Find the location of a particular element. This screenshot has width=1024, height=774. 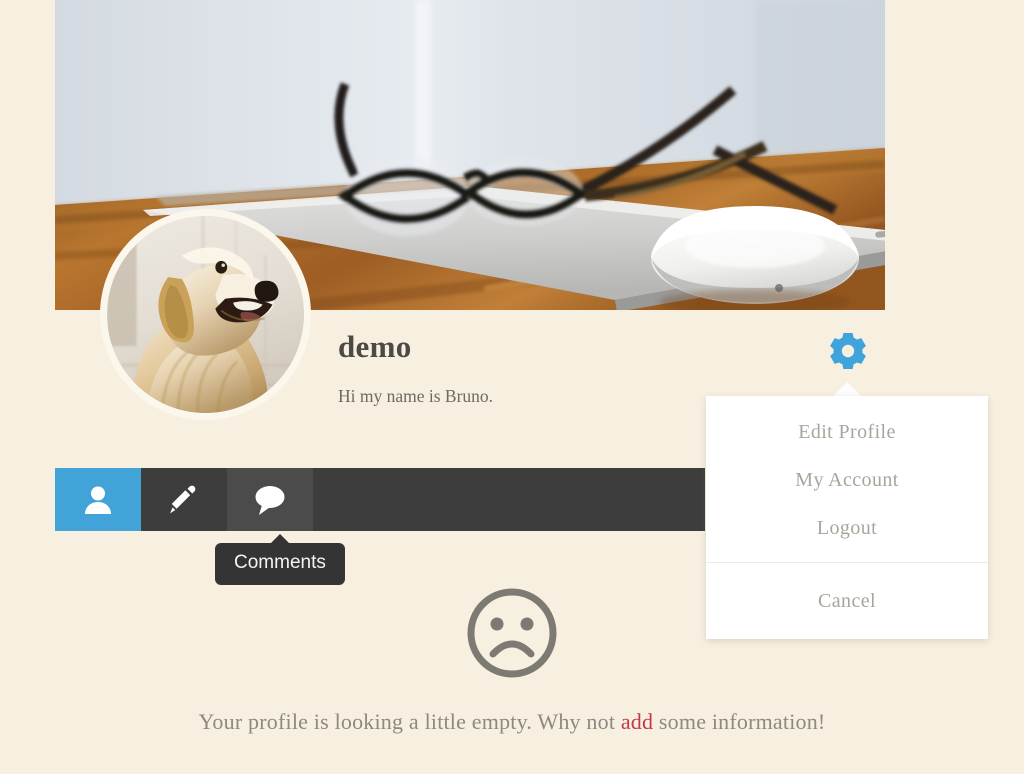

menu-item-logout: Logout is located at coordinates (847, 528).